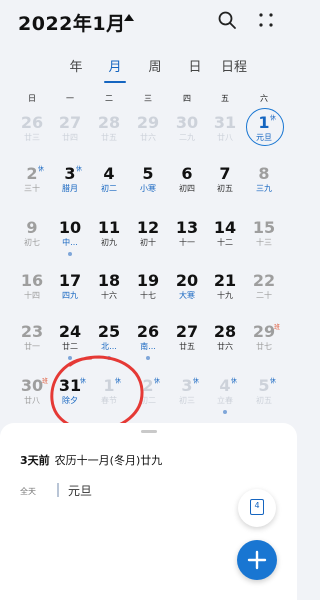 This screenshot has width=320, height=600. I want to click on calendar-day: 7 初五, so click(225, 181).